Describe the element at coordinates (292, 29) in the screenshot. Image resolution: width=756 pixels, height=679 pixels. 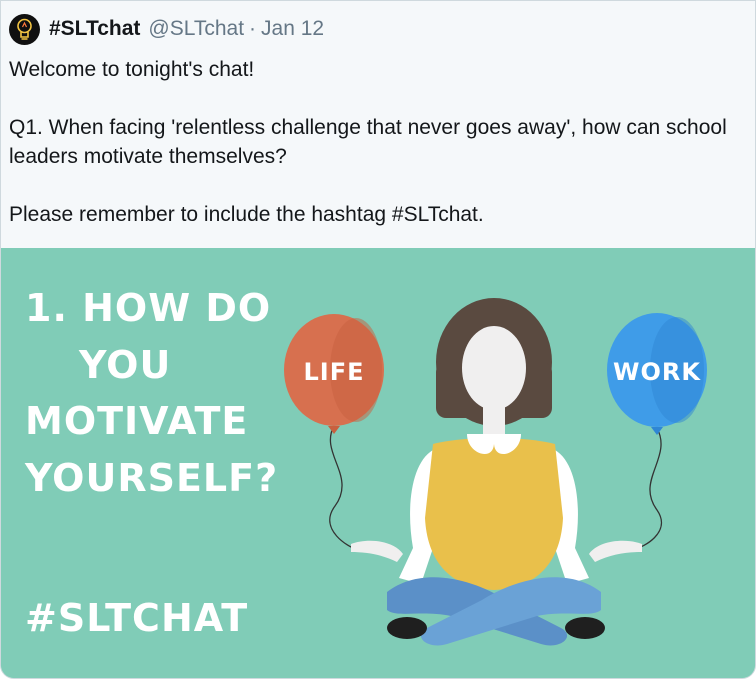
I see `tweet-date: Jan 12` at that location.